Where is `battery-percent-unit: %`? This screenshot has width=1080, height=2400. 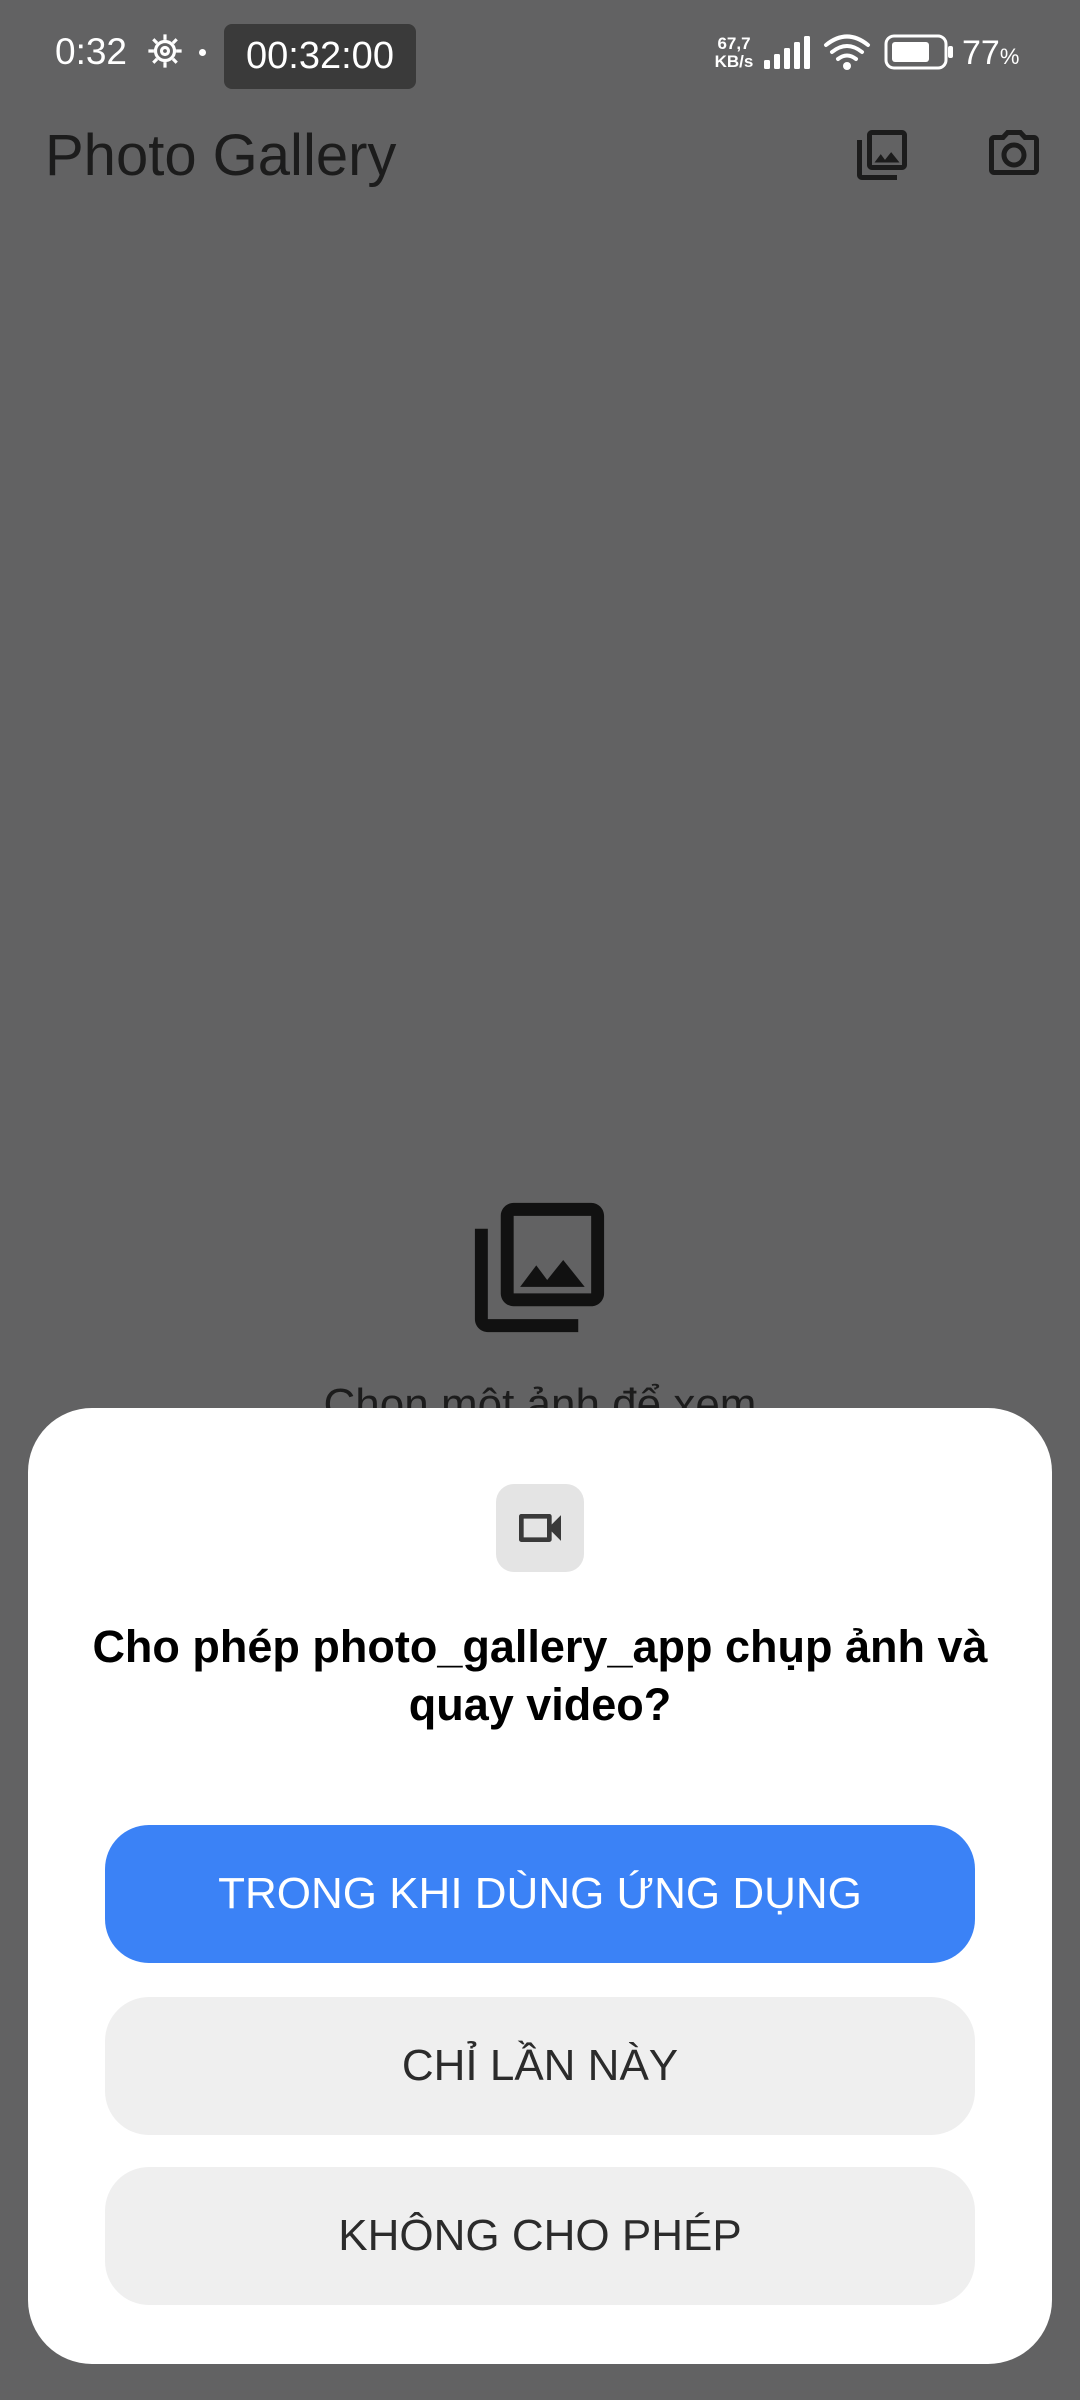 battery-percent-unit: % is located at coordinates (1009, 56).